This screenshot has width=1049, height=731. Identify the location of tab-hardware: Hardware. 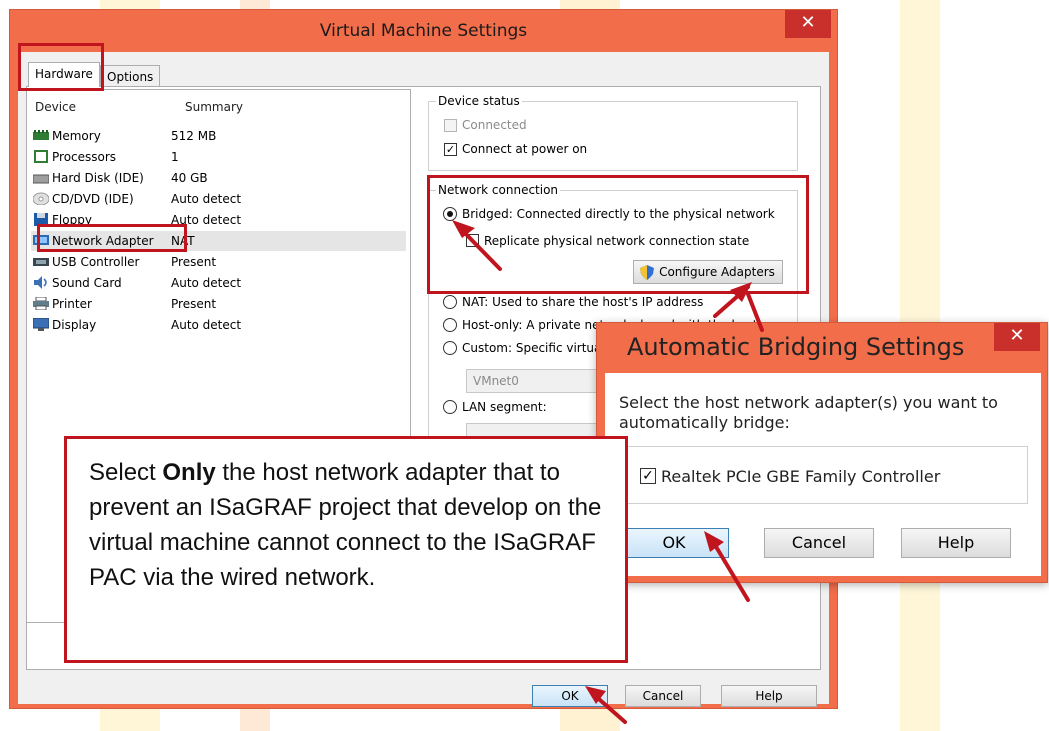
(64, 74).